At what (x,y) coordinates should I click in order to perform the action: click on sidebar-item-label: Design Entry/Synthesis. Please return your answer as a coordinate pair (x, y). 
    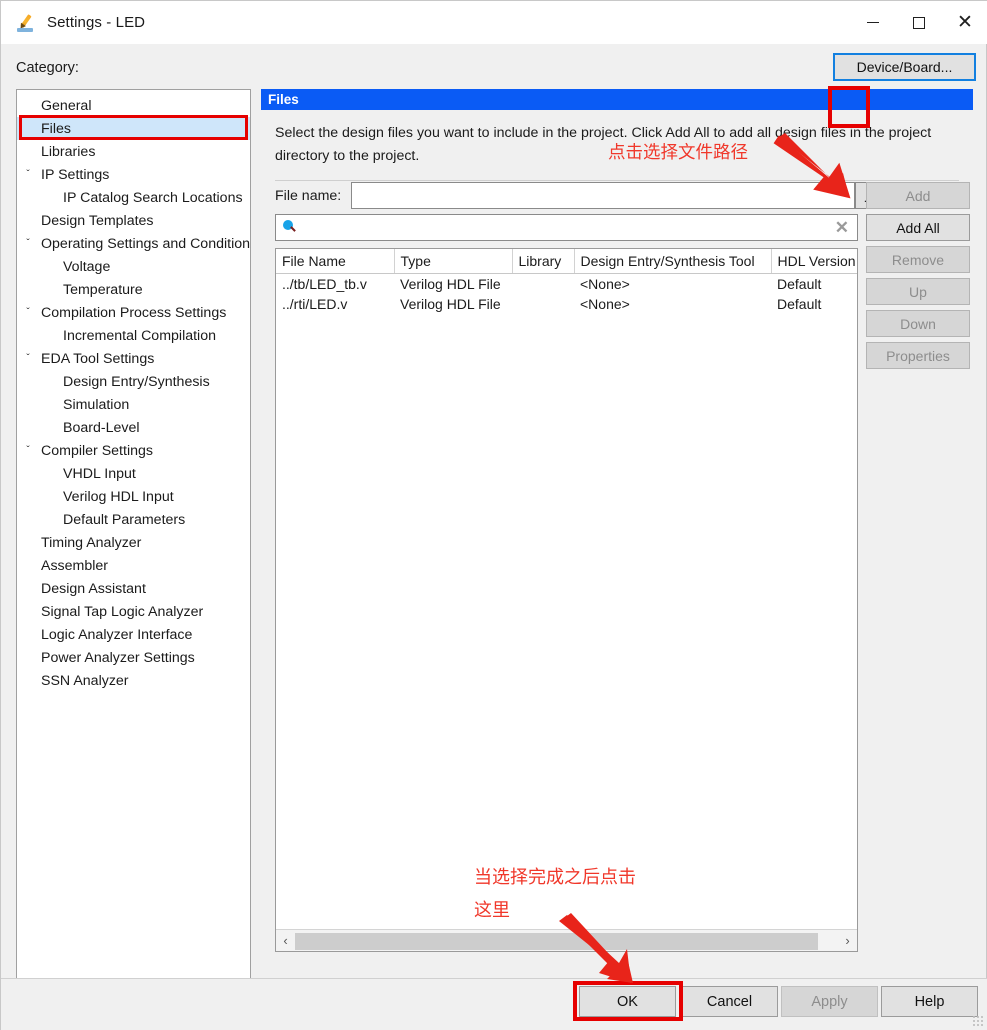
    Looking at the image, I should click on (136, 381).